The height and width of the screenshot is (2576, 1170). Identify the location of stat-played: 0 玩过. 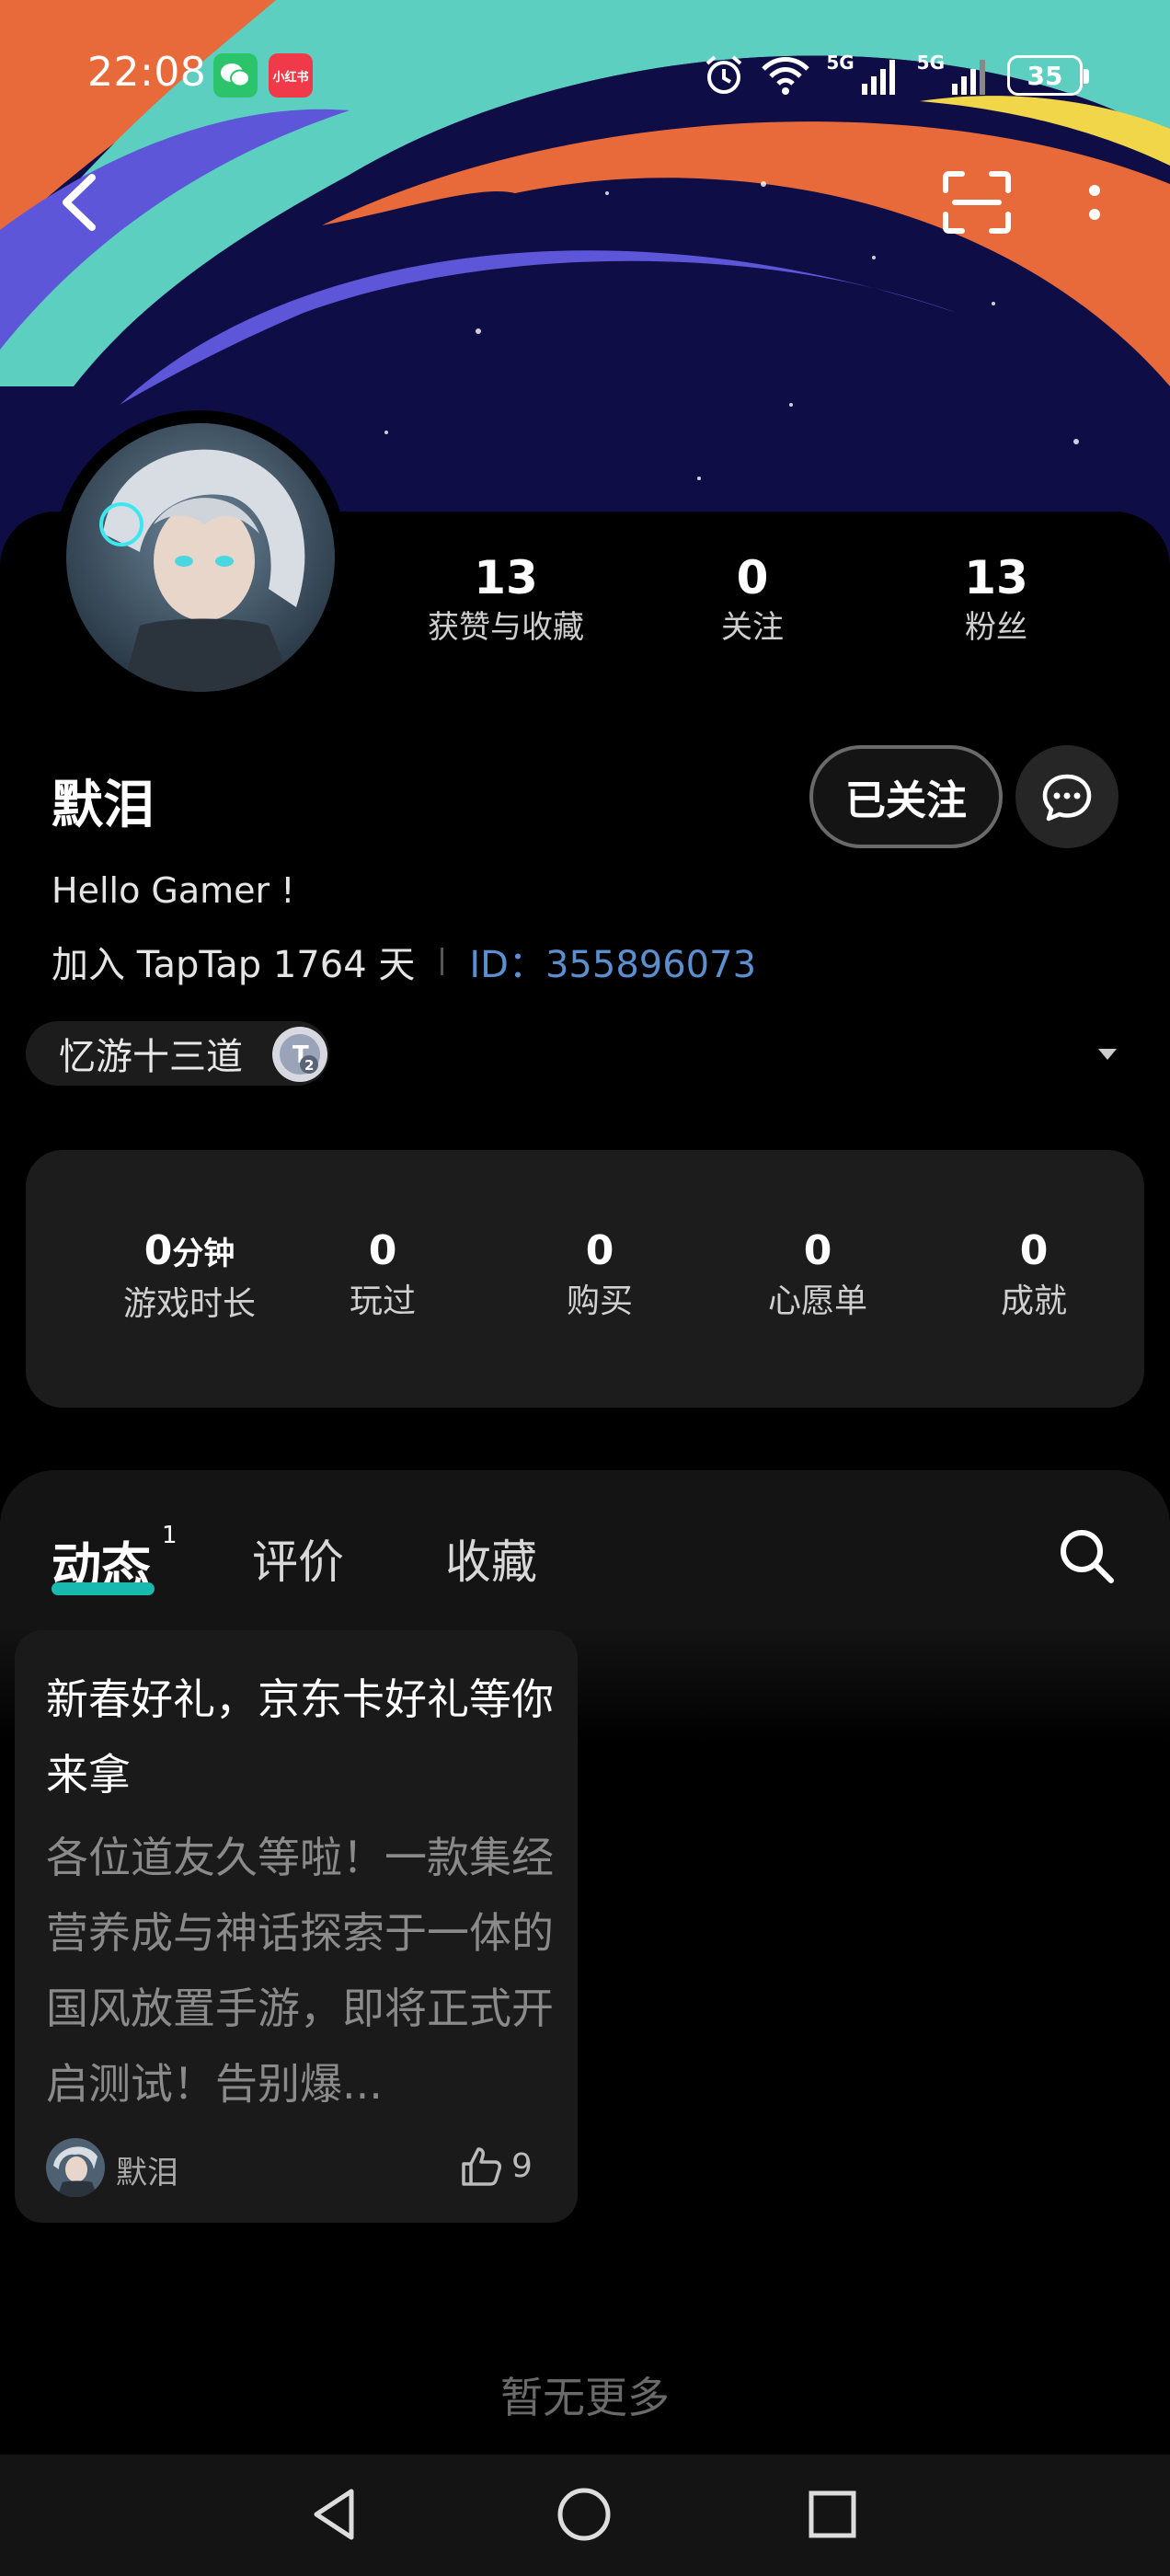
(382, 1274).